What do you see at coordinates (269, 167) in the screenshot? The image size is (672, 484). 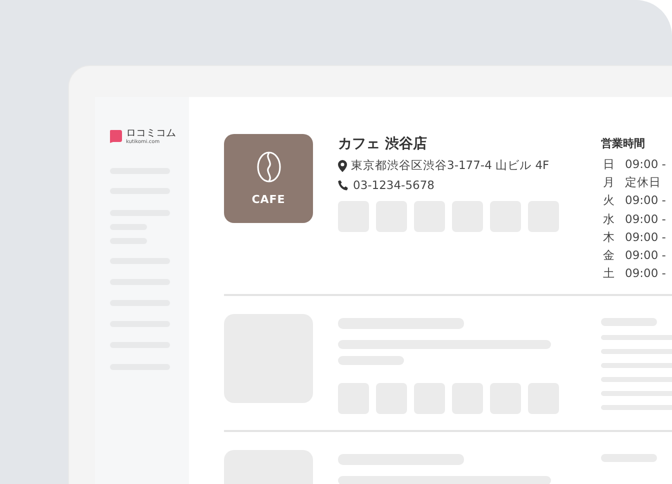 I see `coffee-bean-icon` at bounding box center [269, 167].